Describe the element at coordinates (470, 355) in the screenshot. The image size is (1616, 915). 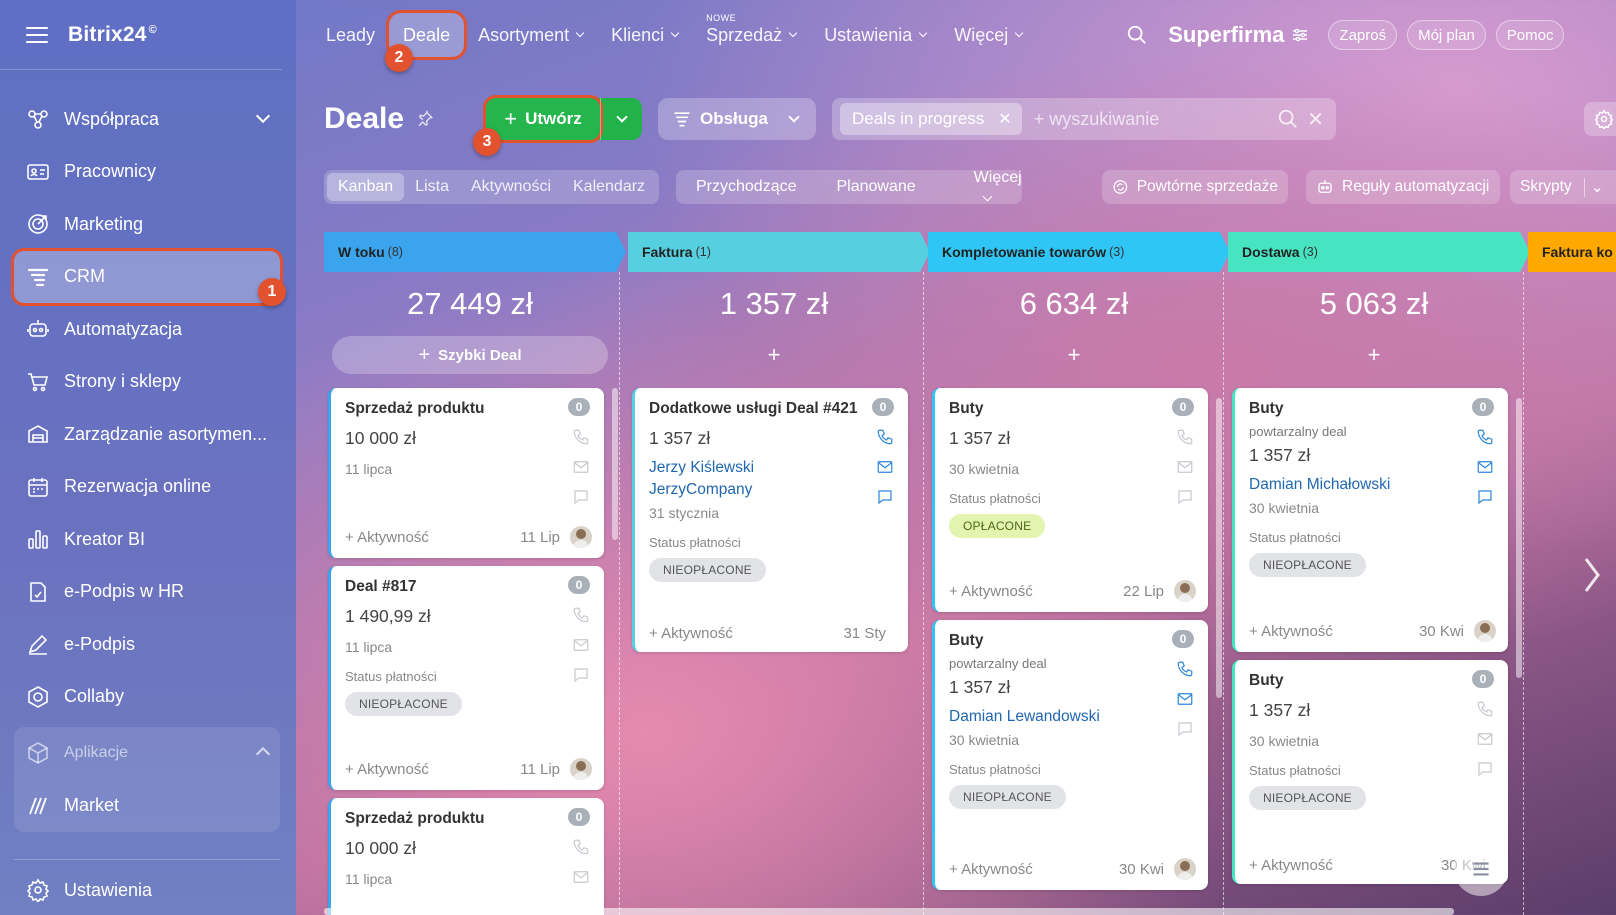
I see `quick-deal-button: + Szybki Deal` at that location.